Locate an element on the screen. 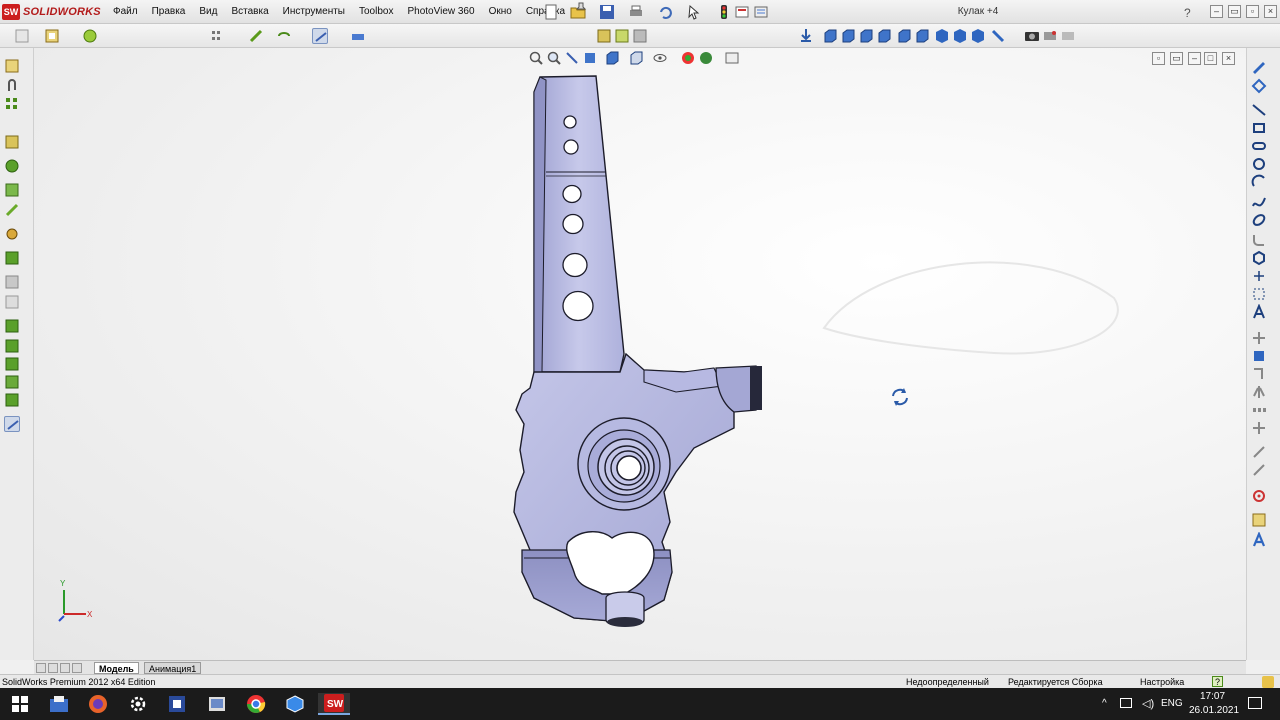 This screenshot has width=1280, height=720. component-pattern-icon is located at coordinates (218, 36).